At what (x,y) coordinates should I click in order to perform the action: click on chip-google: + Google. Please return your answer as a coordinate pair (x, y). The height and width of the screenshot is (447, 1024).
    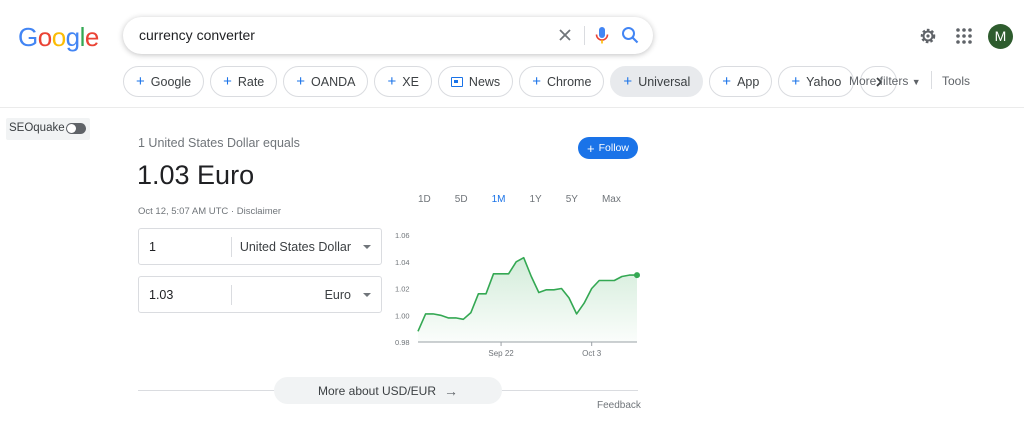
    Looking at the image, I should click on (164, 81).